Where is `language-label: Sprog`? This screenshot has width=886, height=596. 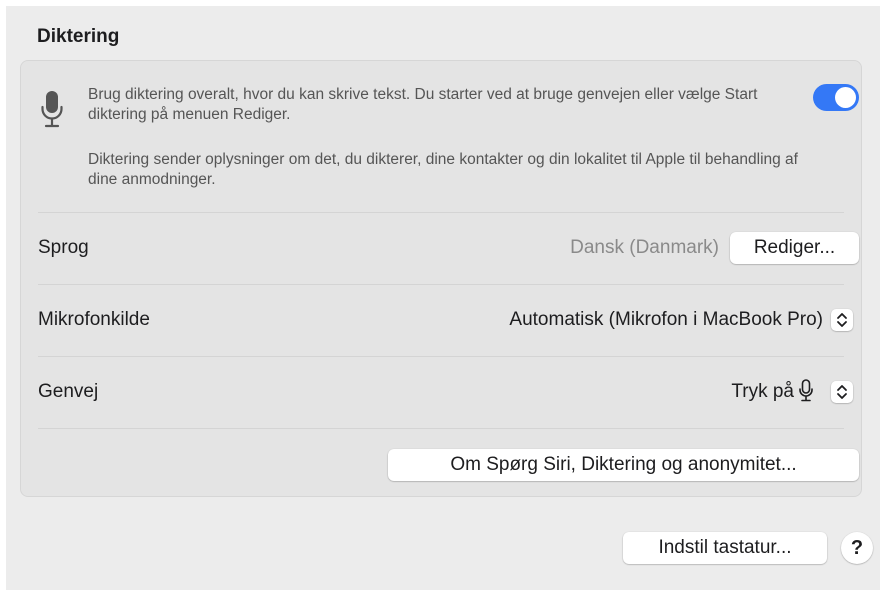 language-label: Sprog is located at coordinates (63, 247).